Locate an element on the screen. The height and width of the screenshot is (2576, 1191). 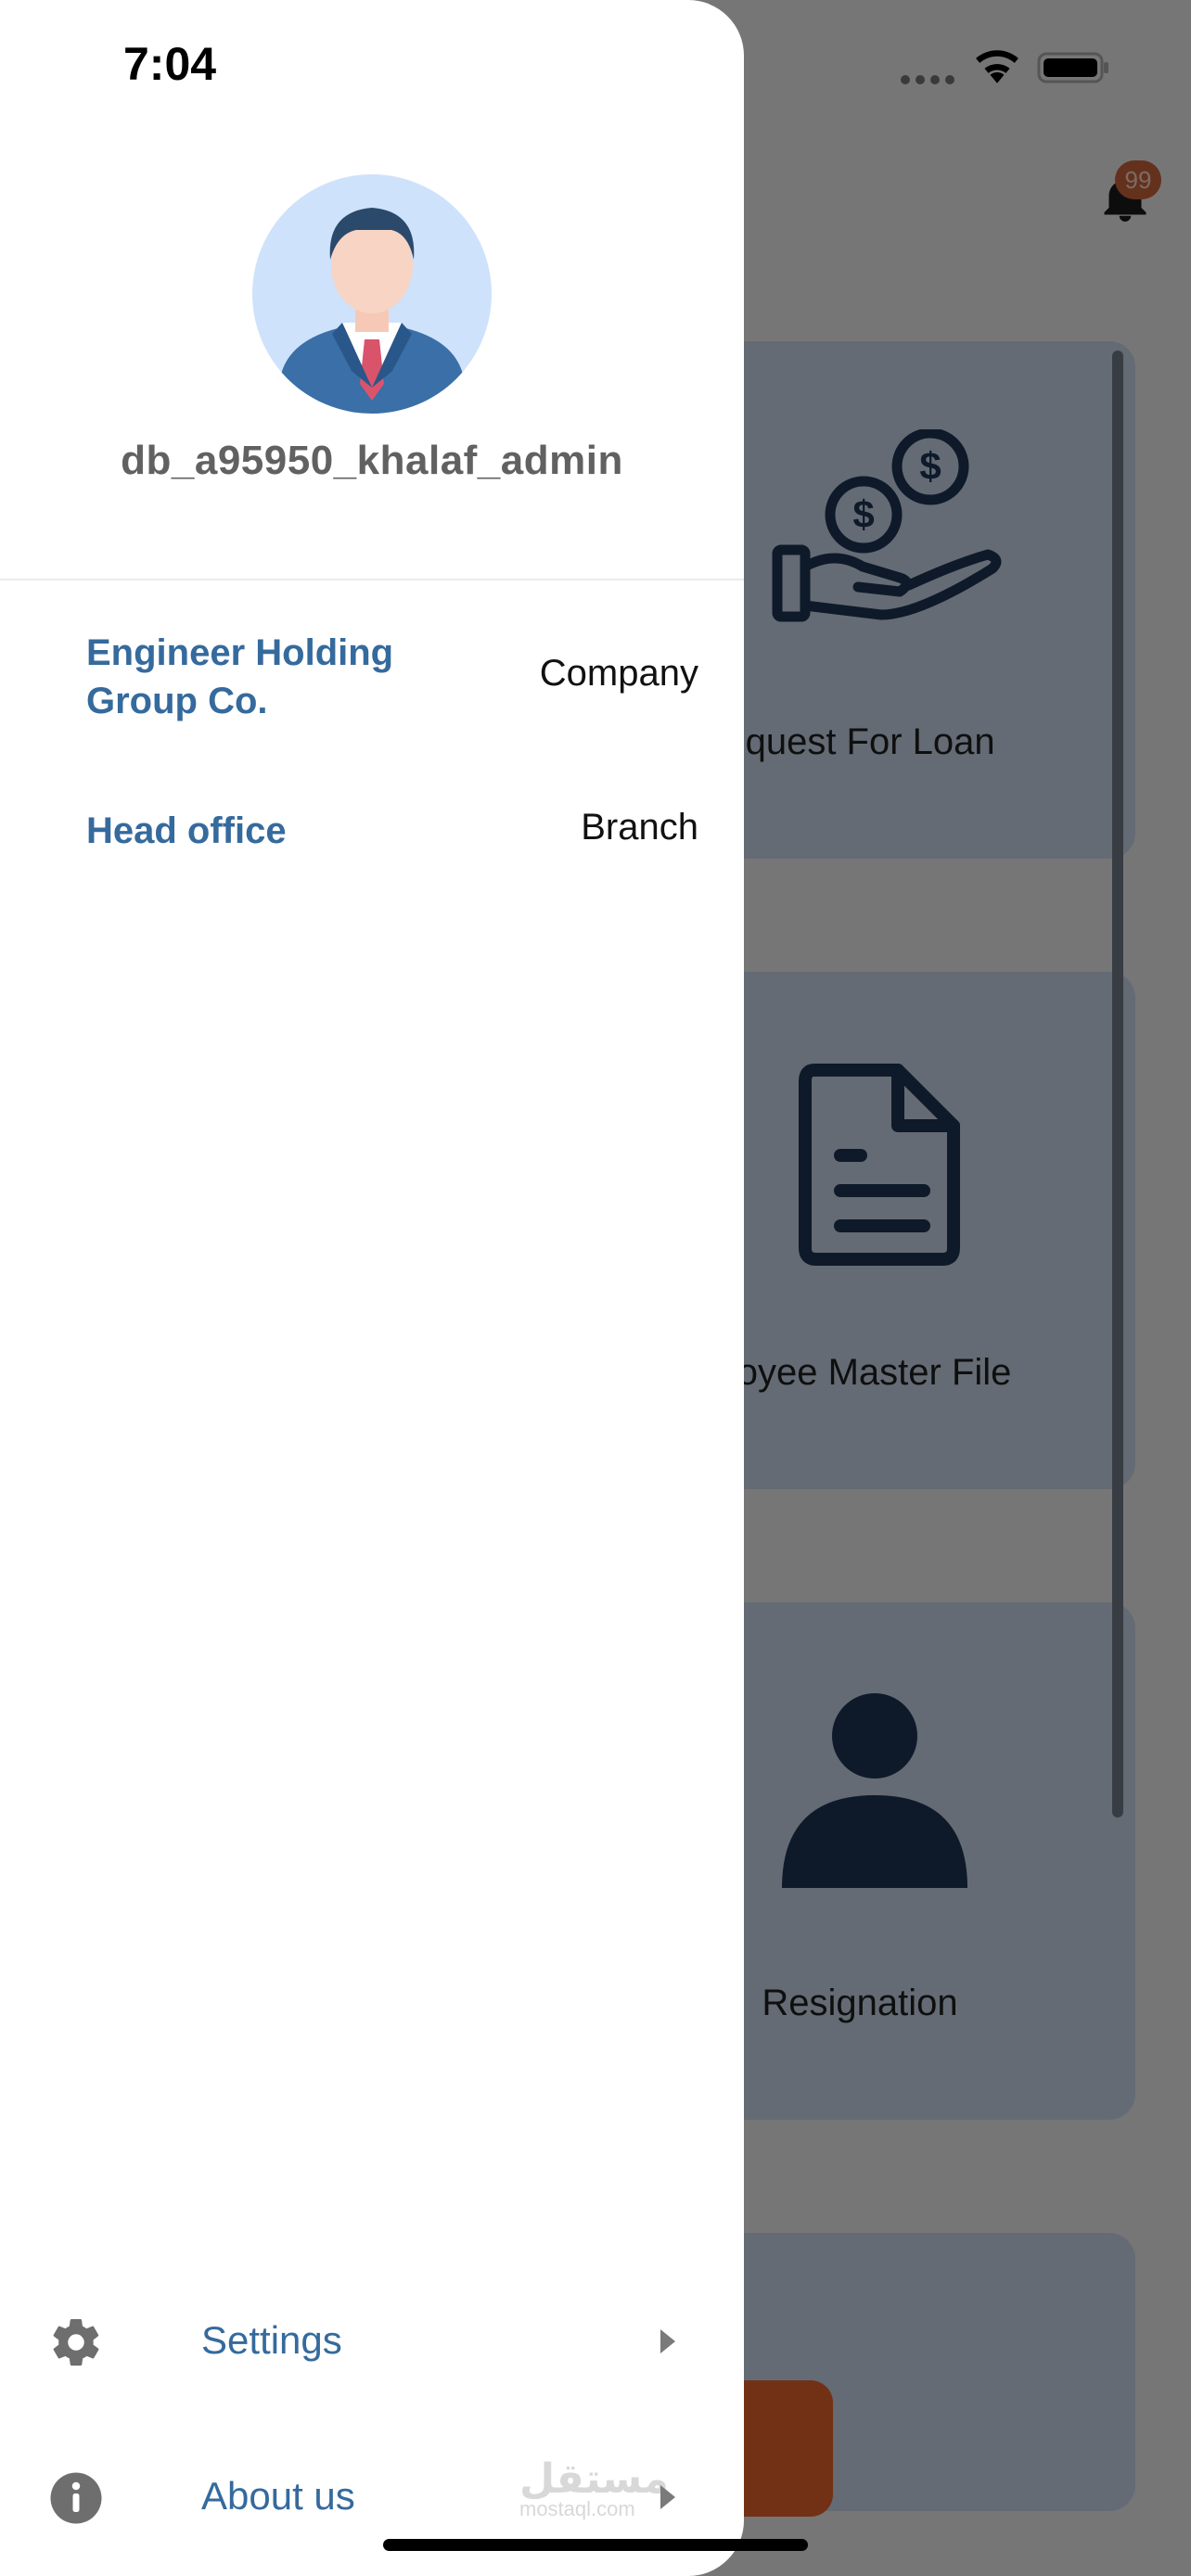
company-name: Engineer Holding Group Co. is located at coordinates (240, 676).